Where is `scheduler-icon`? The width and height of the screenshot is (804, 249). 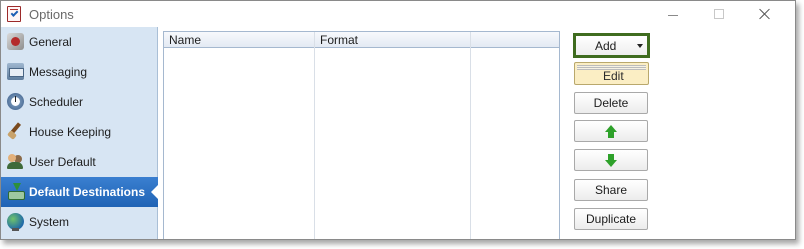
scheduler-icon is located at coordinates (15, 101).